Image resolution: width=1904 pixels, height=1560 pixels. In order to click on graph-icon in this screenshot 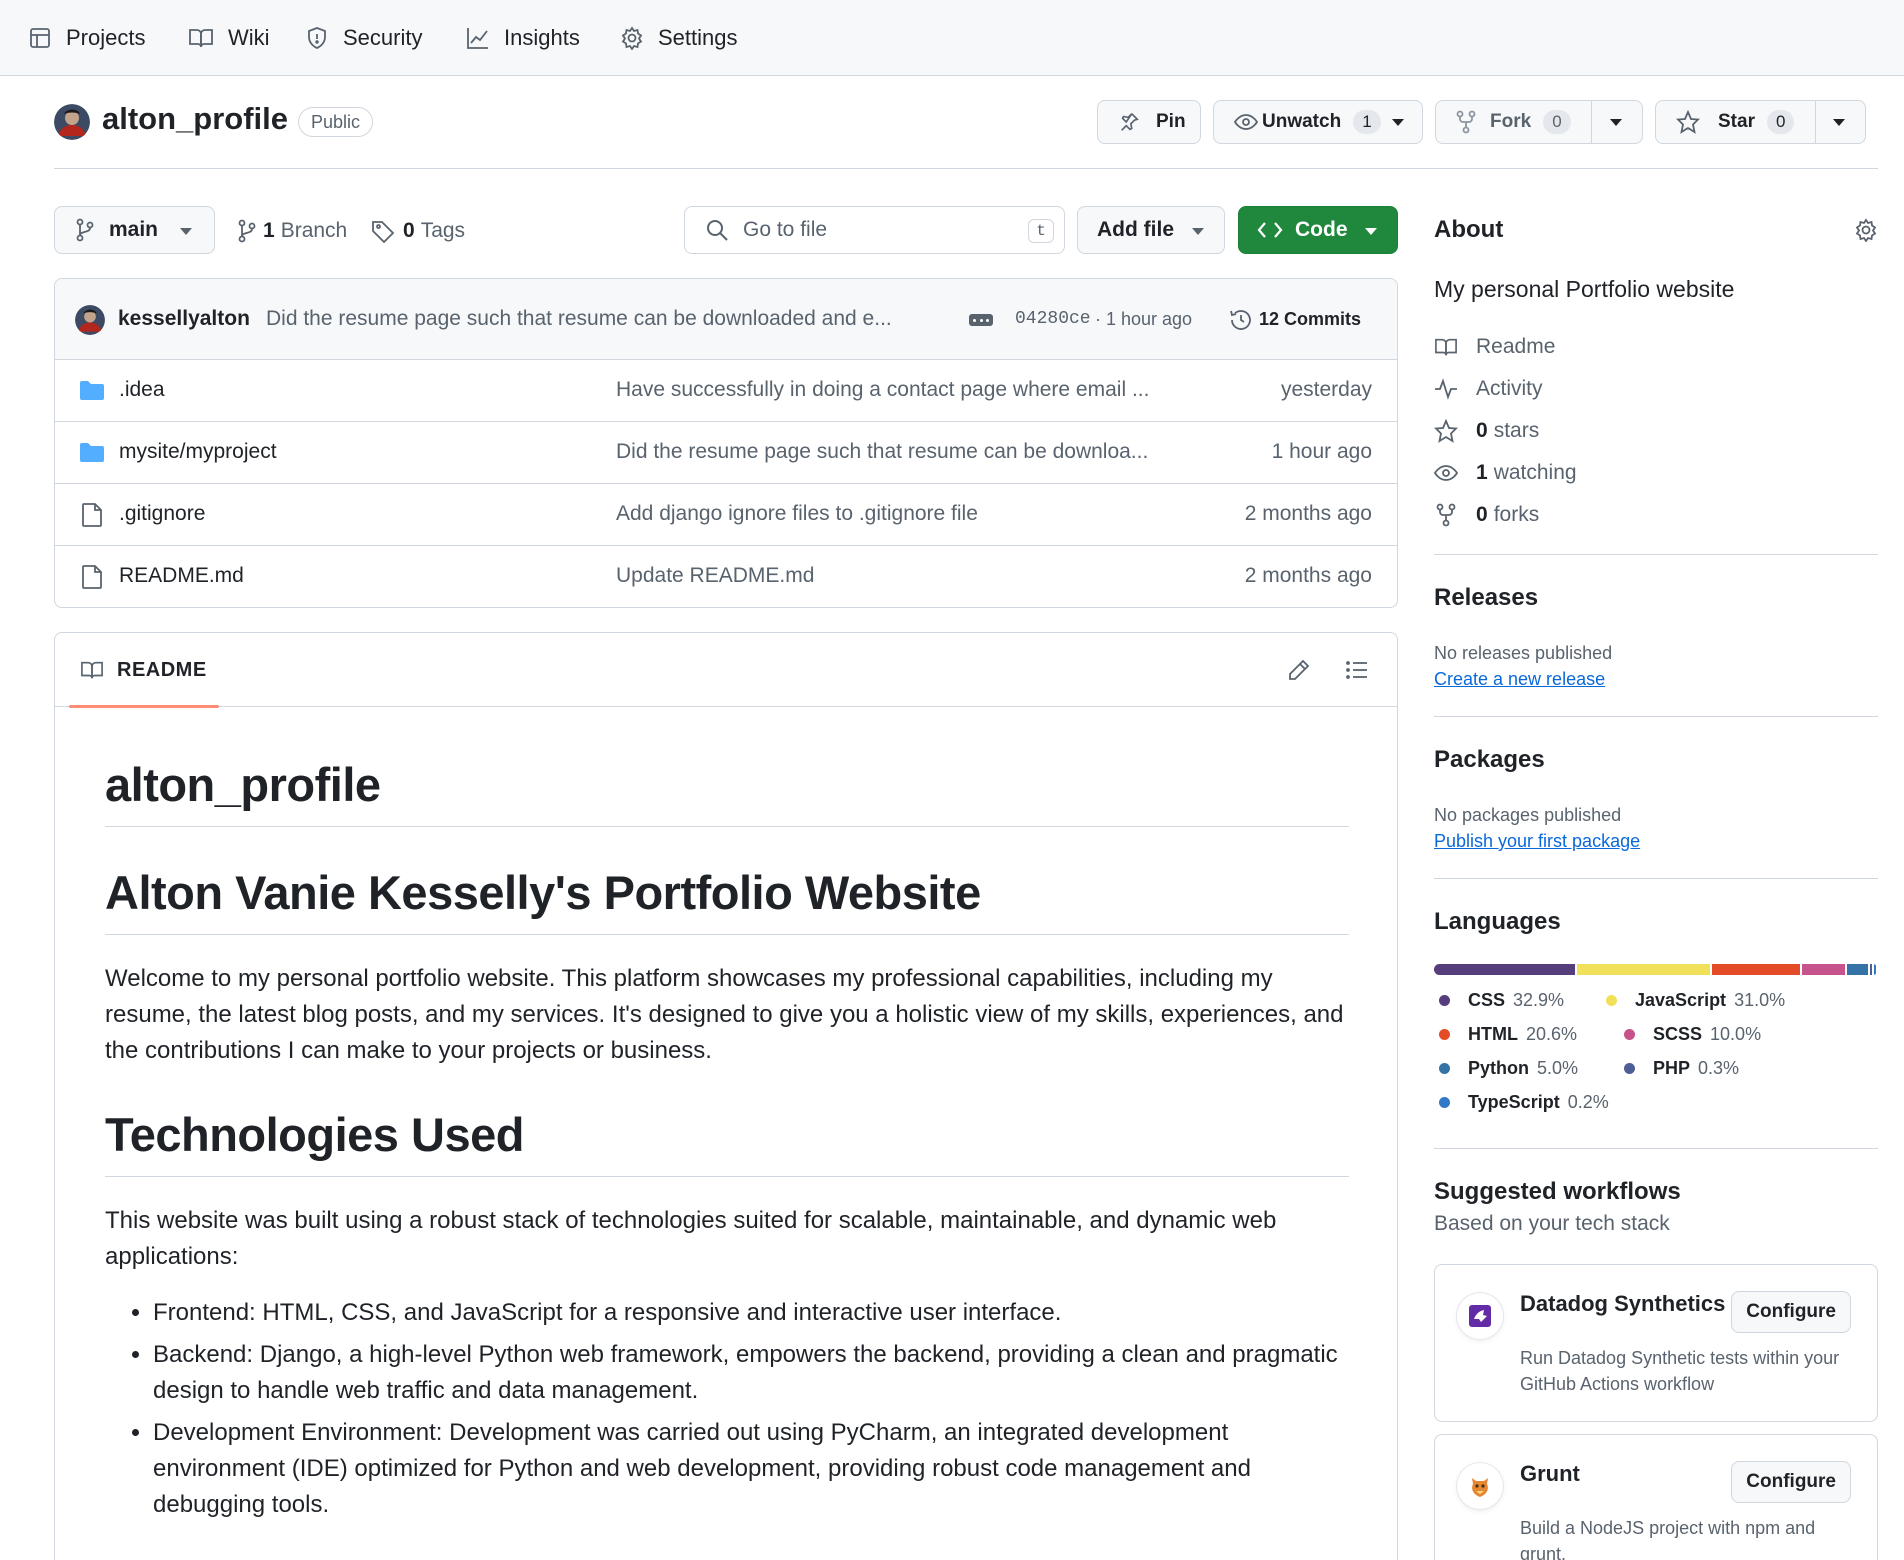, I will do `click(477, 38)`.